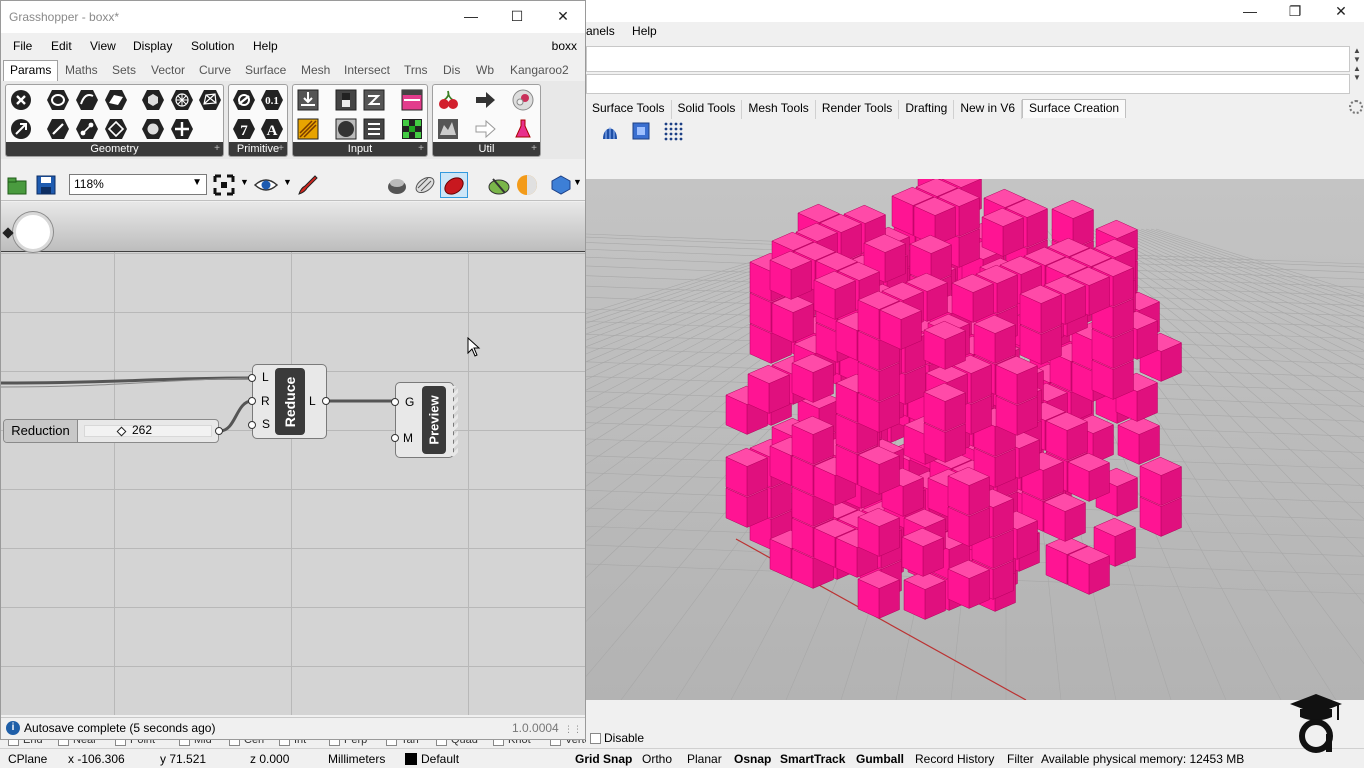 Image resolution: width=1364 pixels, height=768 pixels. Describe the element at coordinates (779, 109) in the screenshot. I see `tab-mesh-tools: Mesh Tools` at that location.